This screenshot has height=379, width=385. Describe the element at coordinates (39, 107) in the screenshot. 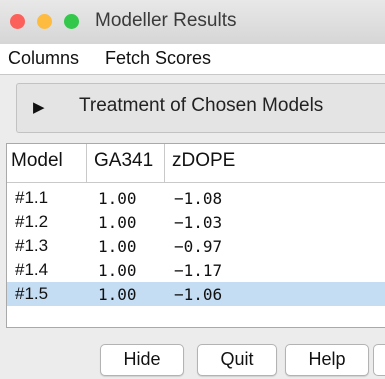

I see `disclosure-triangle-icon: ▶` at that location.